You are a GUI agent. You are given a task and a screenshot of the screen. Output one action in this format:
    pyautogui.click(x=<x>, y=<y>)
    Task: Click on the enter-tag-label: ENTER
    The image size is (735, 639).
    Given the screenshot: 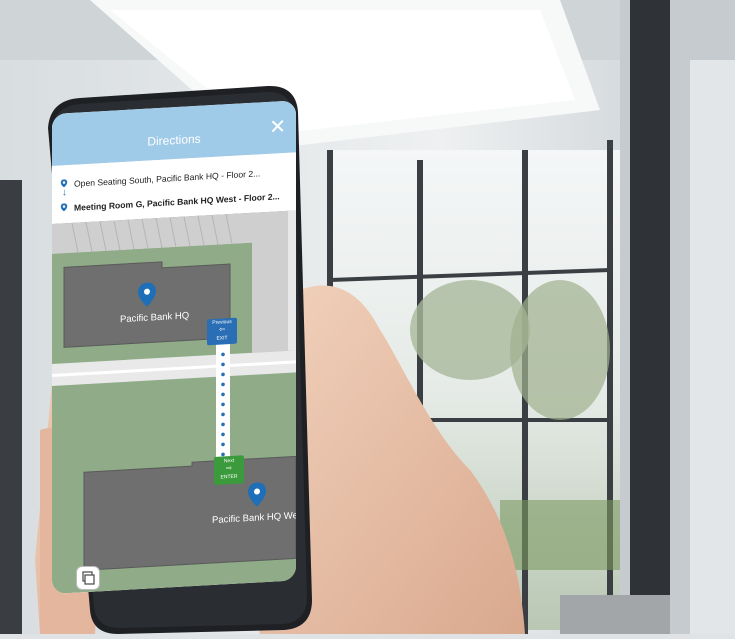 What is the action you would take?
    pyautogui.click(x=229, y=477)
    